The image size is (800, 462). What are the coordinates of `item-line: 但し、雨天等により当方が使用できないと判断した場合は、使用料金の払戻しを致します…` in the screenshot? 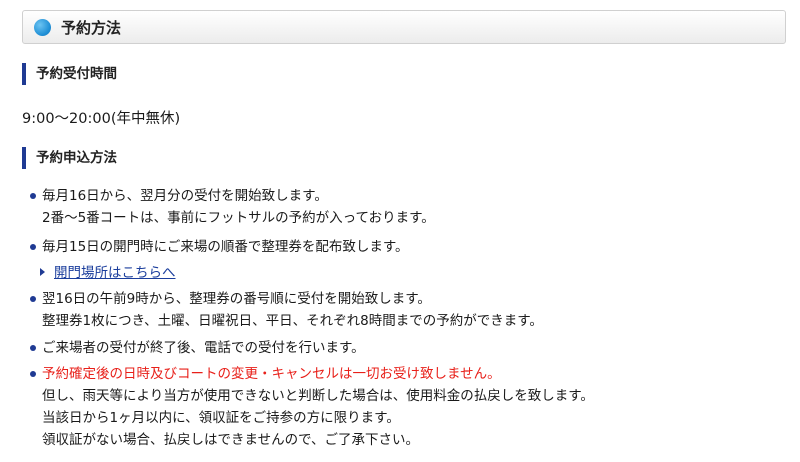 It's located at (318, 396).